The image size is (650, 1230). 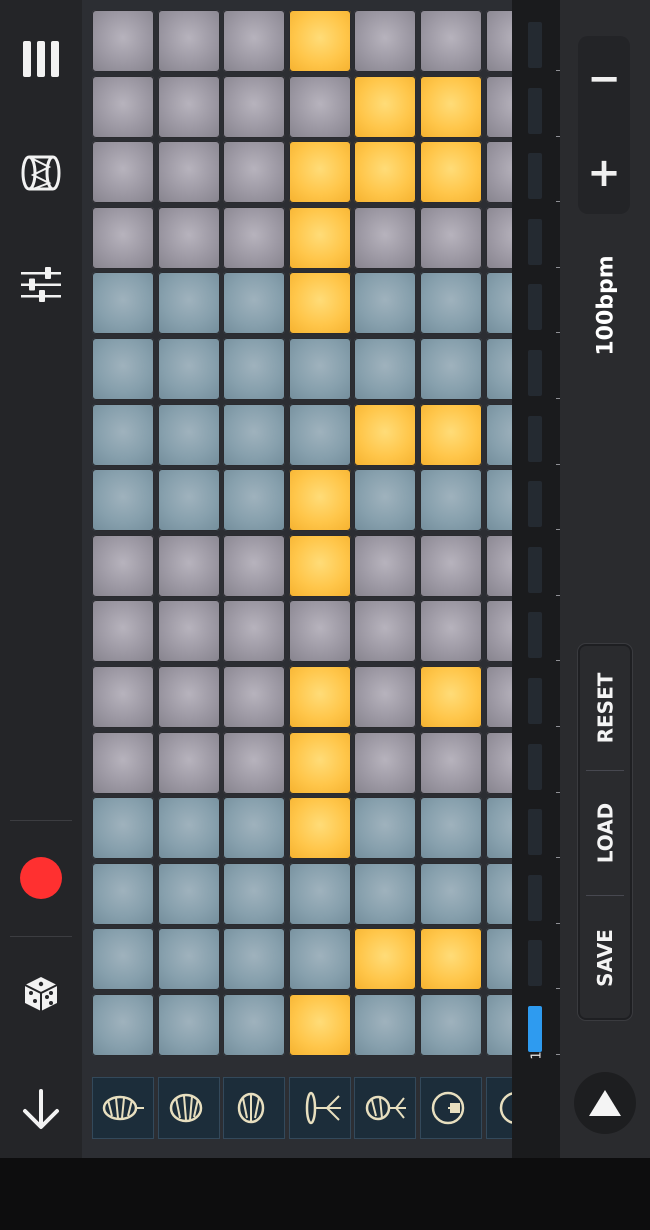 I want to click on pad-r6-c4, so click(x=319, y=369).